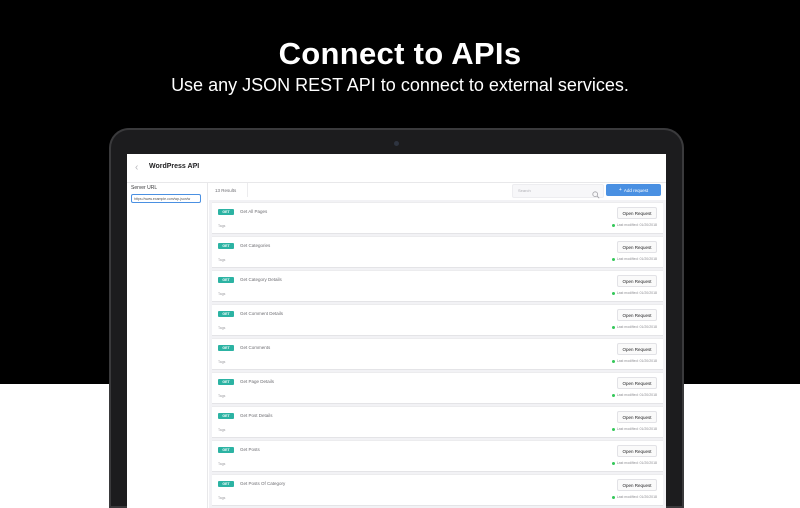  I want to click on server-url-label: Server URL, so click(144, 188).